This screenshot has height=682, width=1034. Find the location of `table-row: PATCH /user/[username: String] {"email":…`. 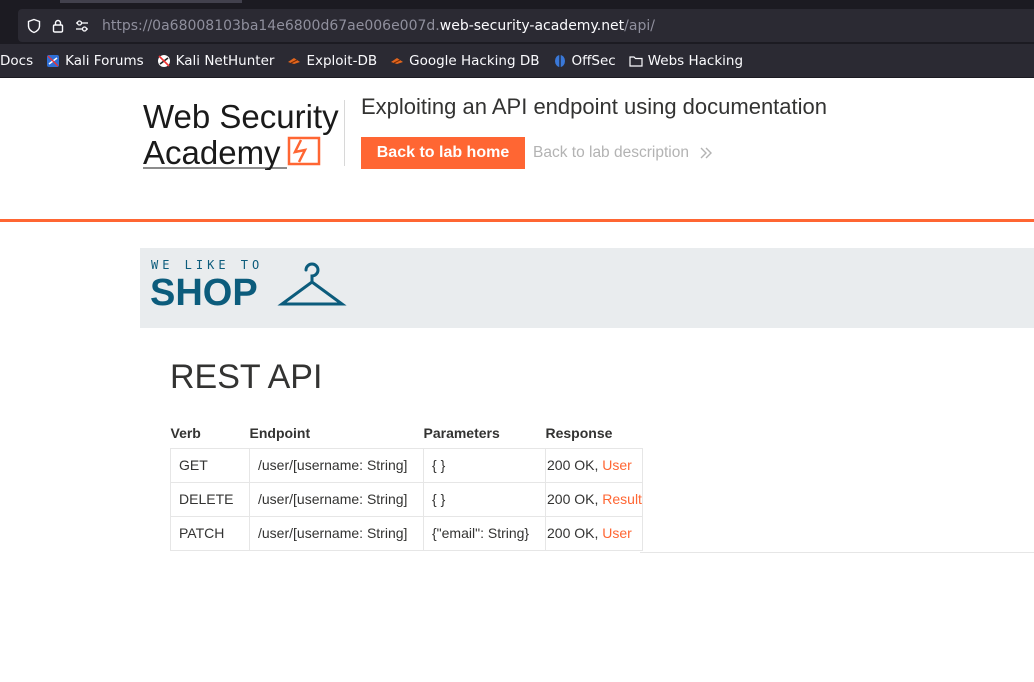

table-row: PATCH /user/[username: String] {"email":… is located at coordinates (406, 533).